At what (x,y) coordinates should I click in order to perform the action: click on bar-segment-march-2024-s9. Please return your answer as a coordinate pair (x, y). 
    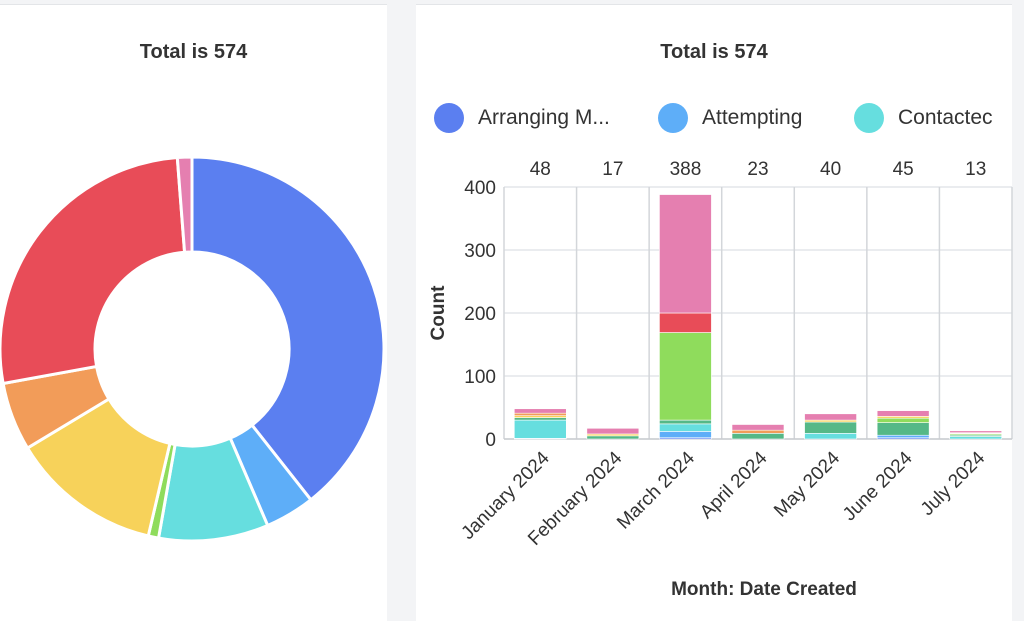
    Looking at the image, I should click on (685, 254).